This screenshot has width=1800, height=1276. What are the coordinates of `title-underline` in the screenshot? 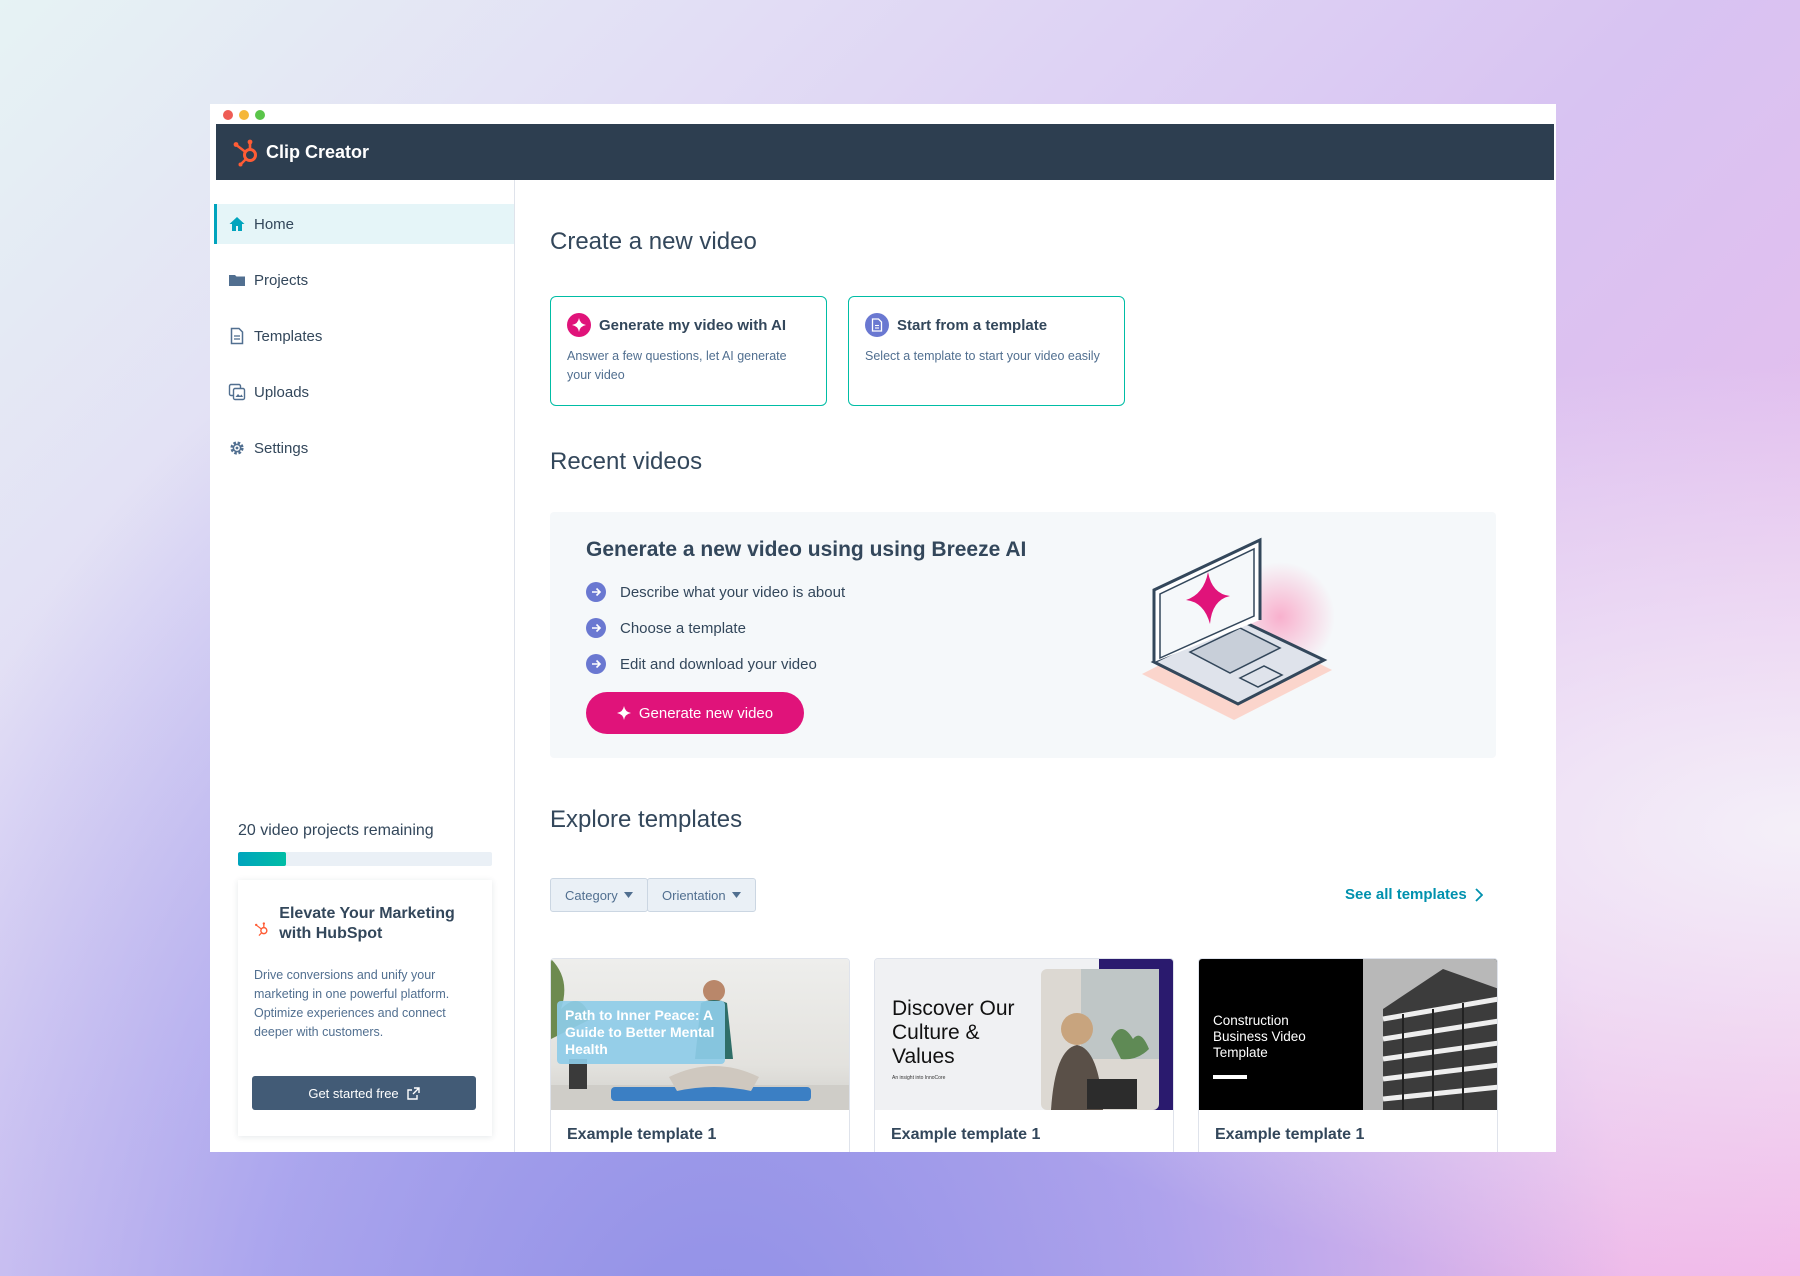 It's located at (1230, 1077).